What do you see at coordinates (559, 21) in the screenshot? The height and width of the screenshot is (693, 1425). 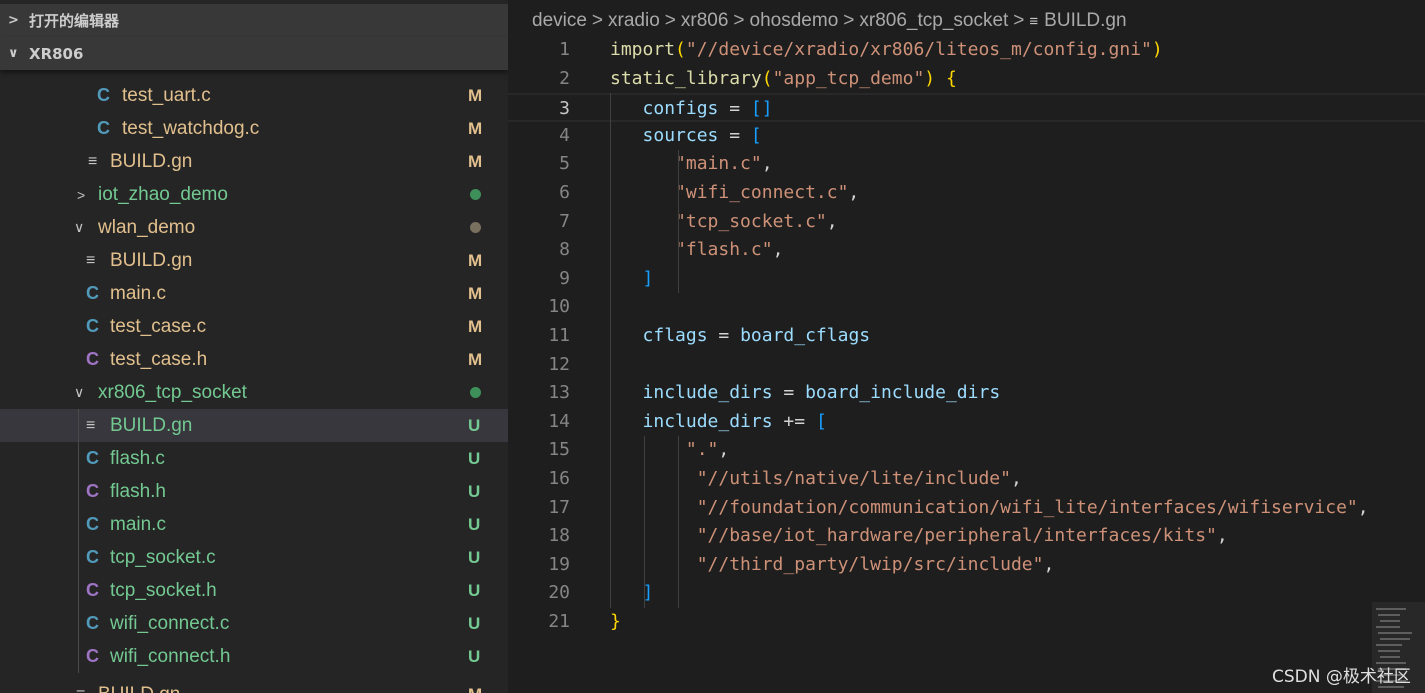 I see `breadcrumb-item: device` at bounding box center [559, 21].